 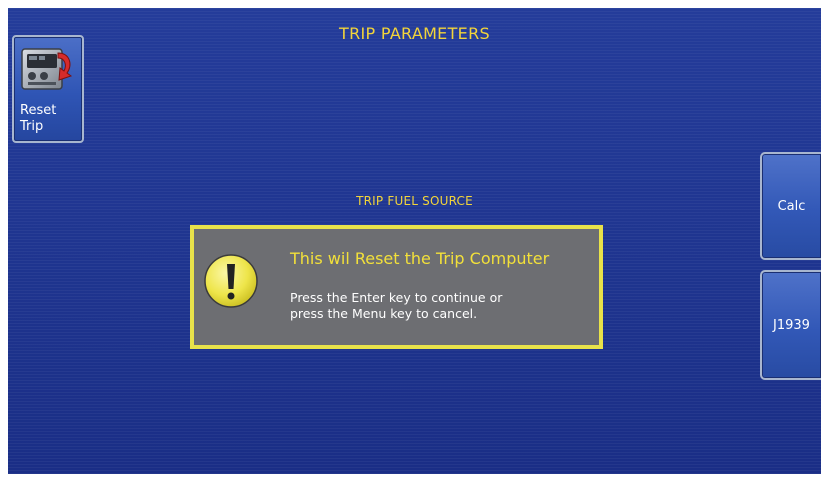 I want to click on trip-fuel-source-label: TRIP FUEL SOURCE, so click(x=414, y=201).